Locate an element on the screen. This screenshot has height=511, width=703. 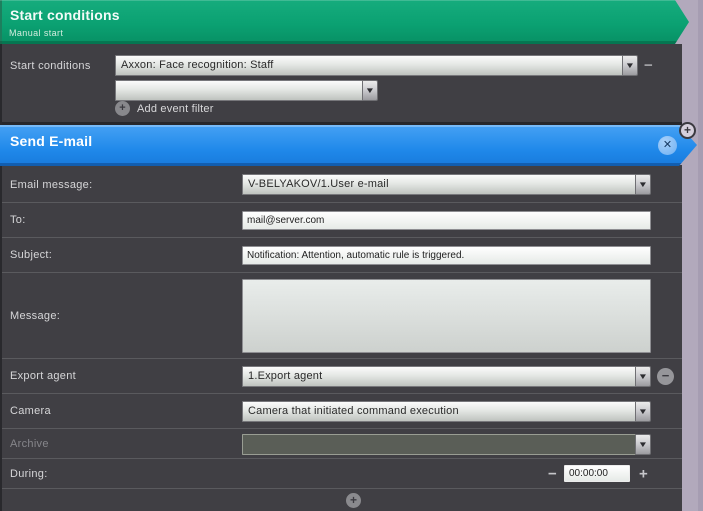
message-label: Message: is located at coordinates (35, 315).